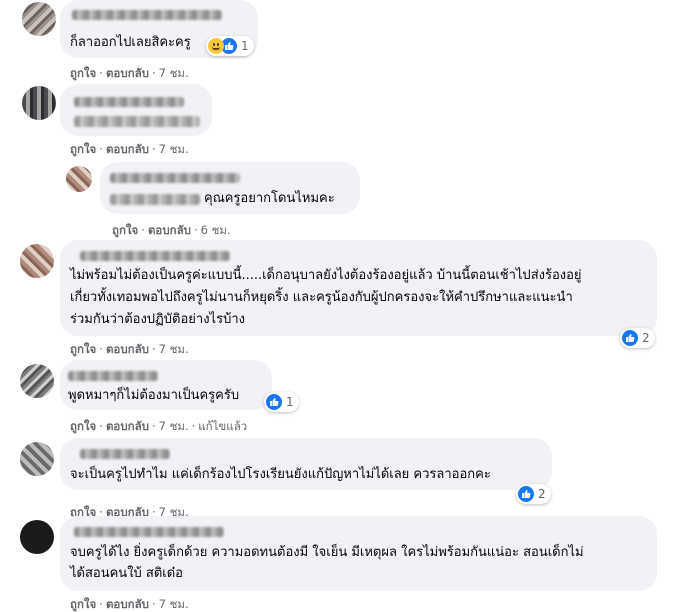  What do you see at coordinates (216, 230) in the screenshot?
I see `timestamp: 6 ชม.` at bounding box center [216, 230].